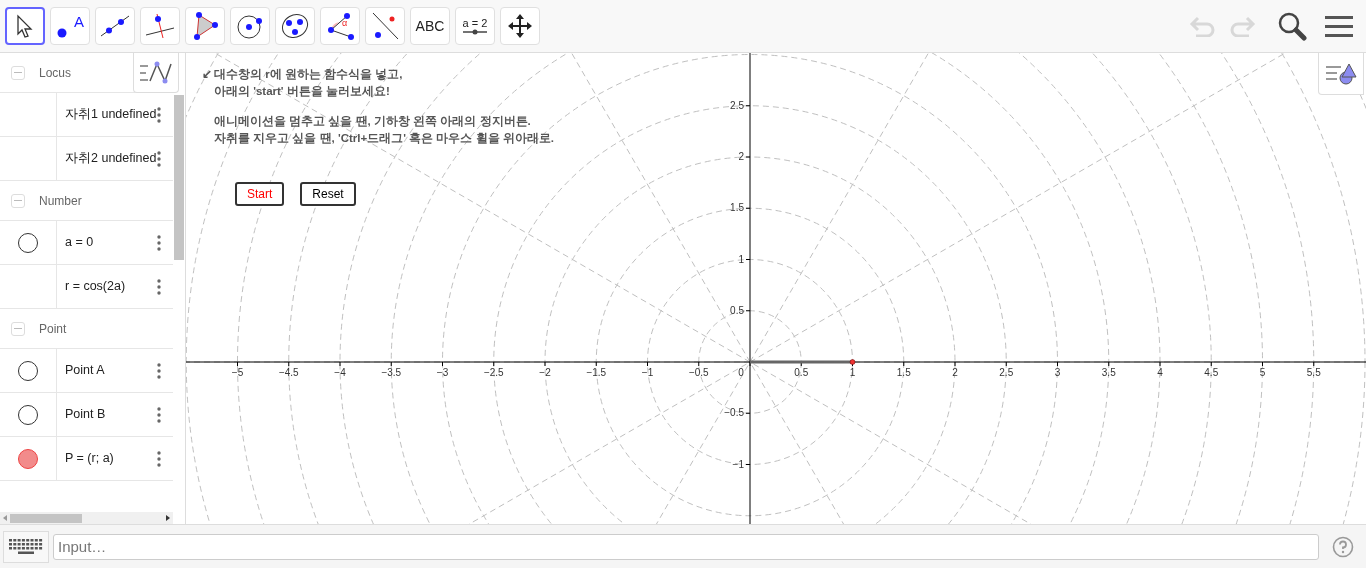 Image resolution: width=1366 pixels, height=568 pixels. Describe the element at coordinates (179, 177) in the screenshot. I see `vertical-scrollbar` at that location.